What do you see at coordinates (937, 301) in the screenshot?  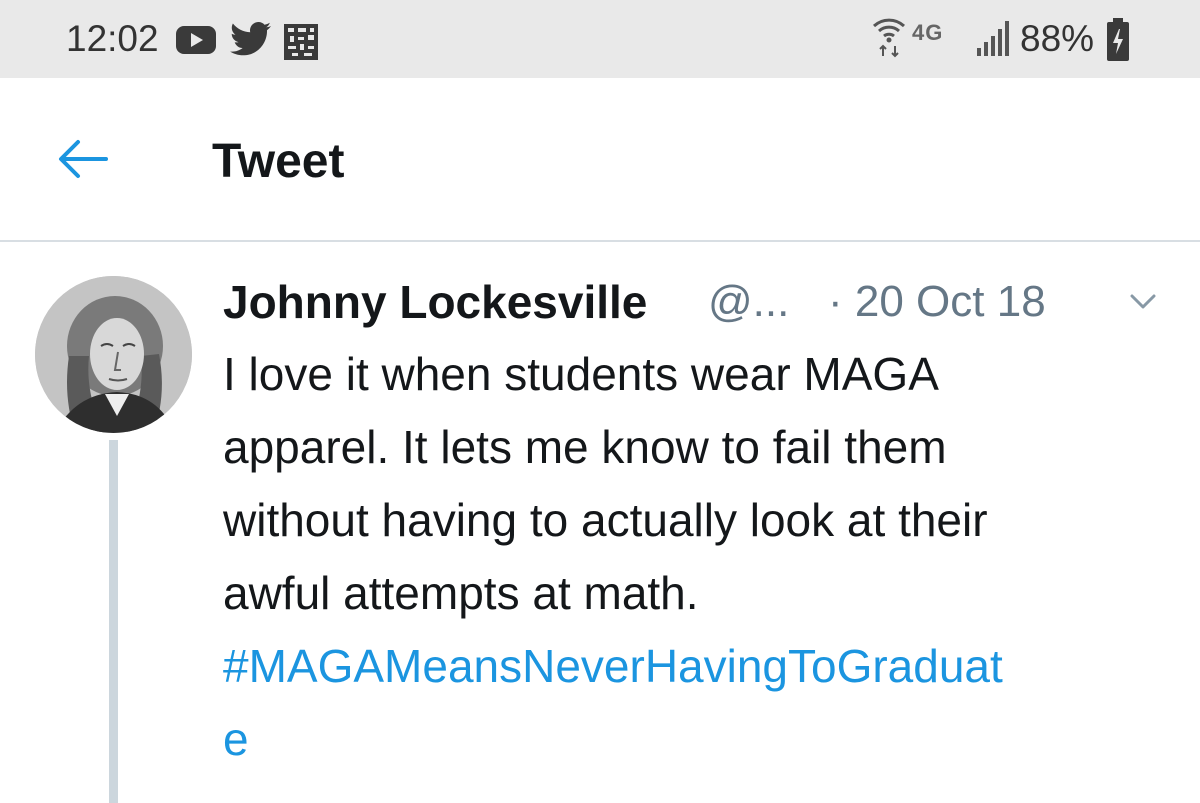 I see `tweet-date: · 20 Oct 18` at bounding box center [937, 301].